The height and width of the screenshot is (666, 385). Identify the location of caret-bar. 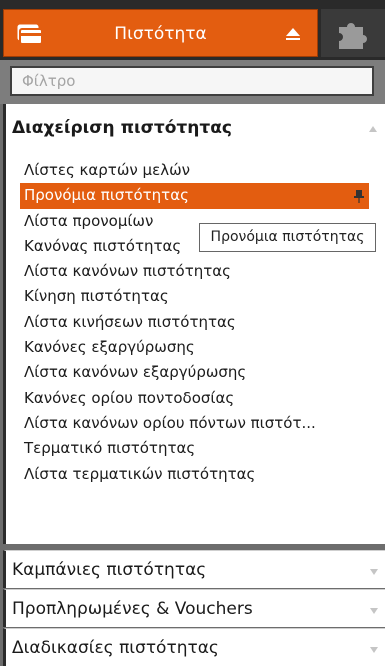
(293, 39).